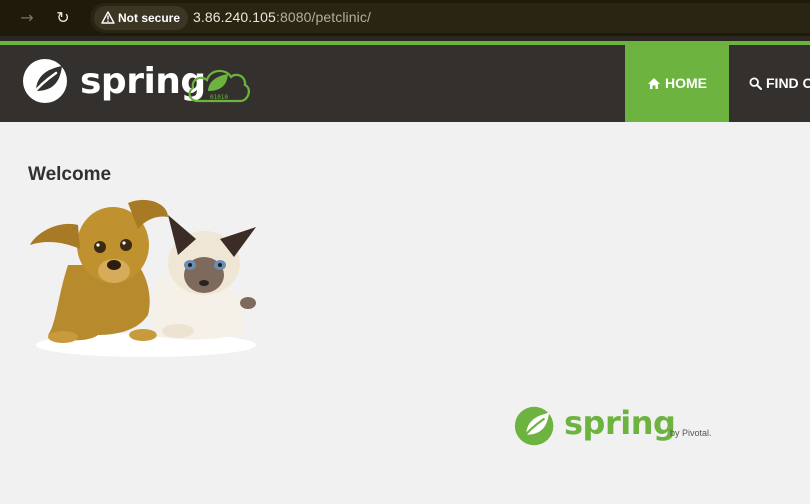  Describe the element at coordinates (691, 433) in the screenshot. I see `footer-by-pivotal: by Pivotal.` at that location.